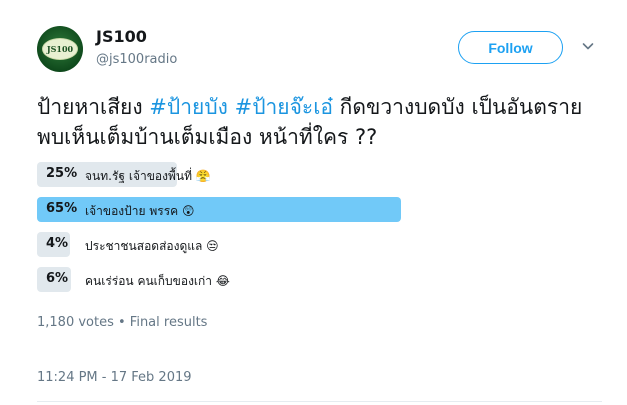  I want to click on hashtag-link: #ป้ายจ๊ะเอ๋, so click(284, 107).